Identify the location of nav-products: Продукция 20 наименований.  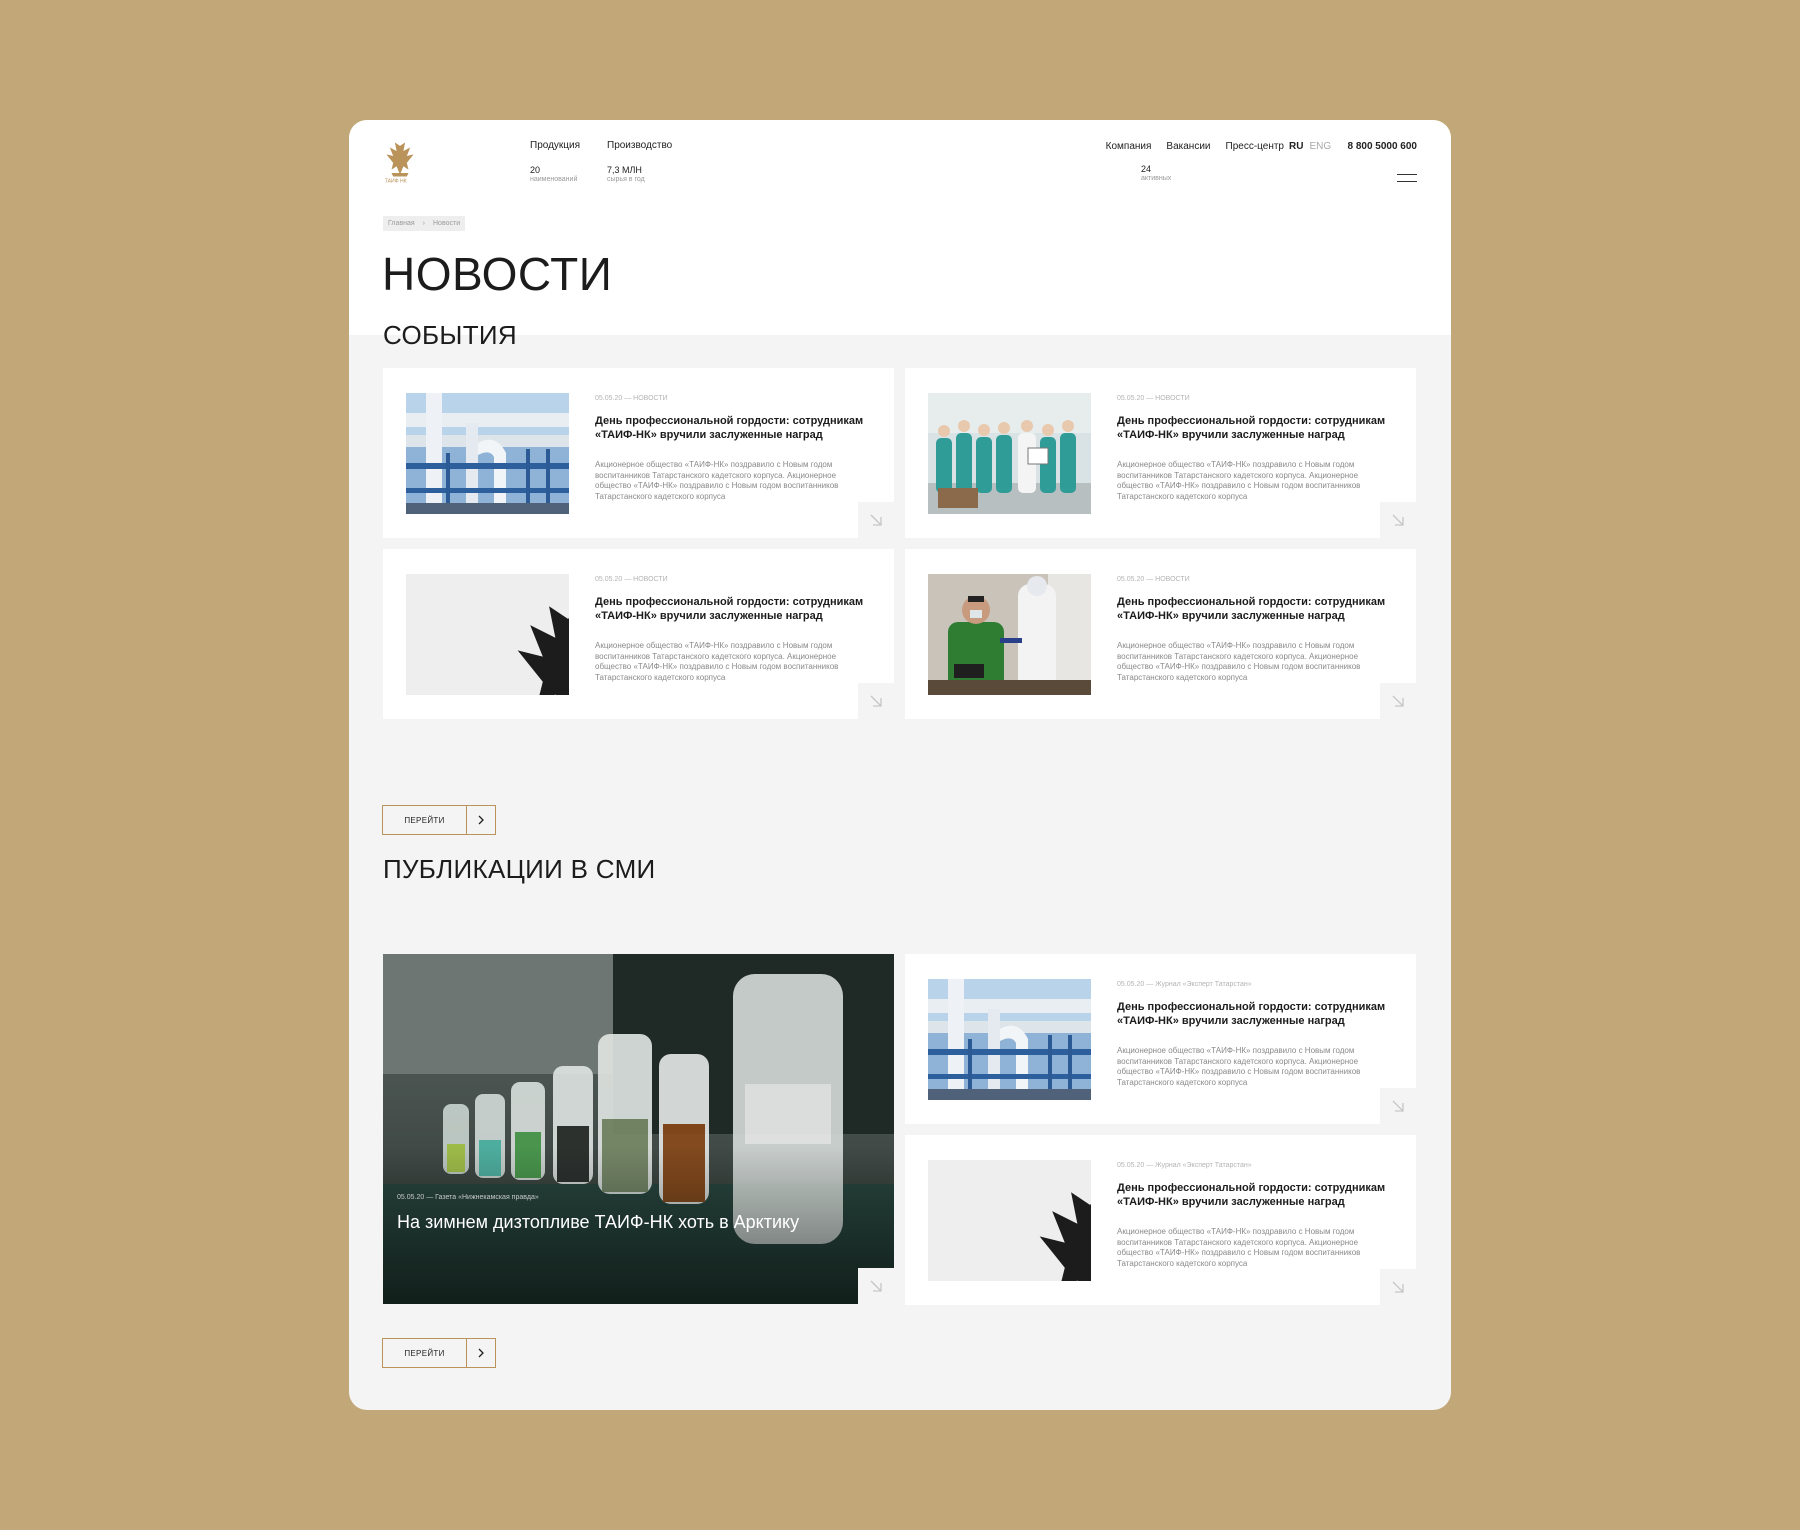
(555, 161).